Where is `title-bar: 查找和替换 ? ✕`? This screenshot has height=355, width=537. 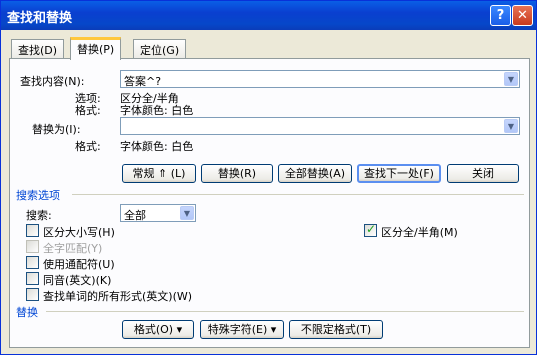
title-bar: 查找和替换 ? ✕ is located at coordinates (268, 15).